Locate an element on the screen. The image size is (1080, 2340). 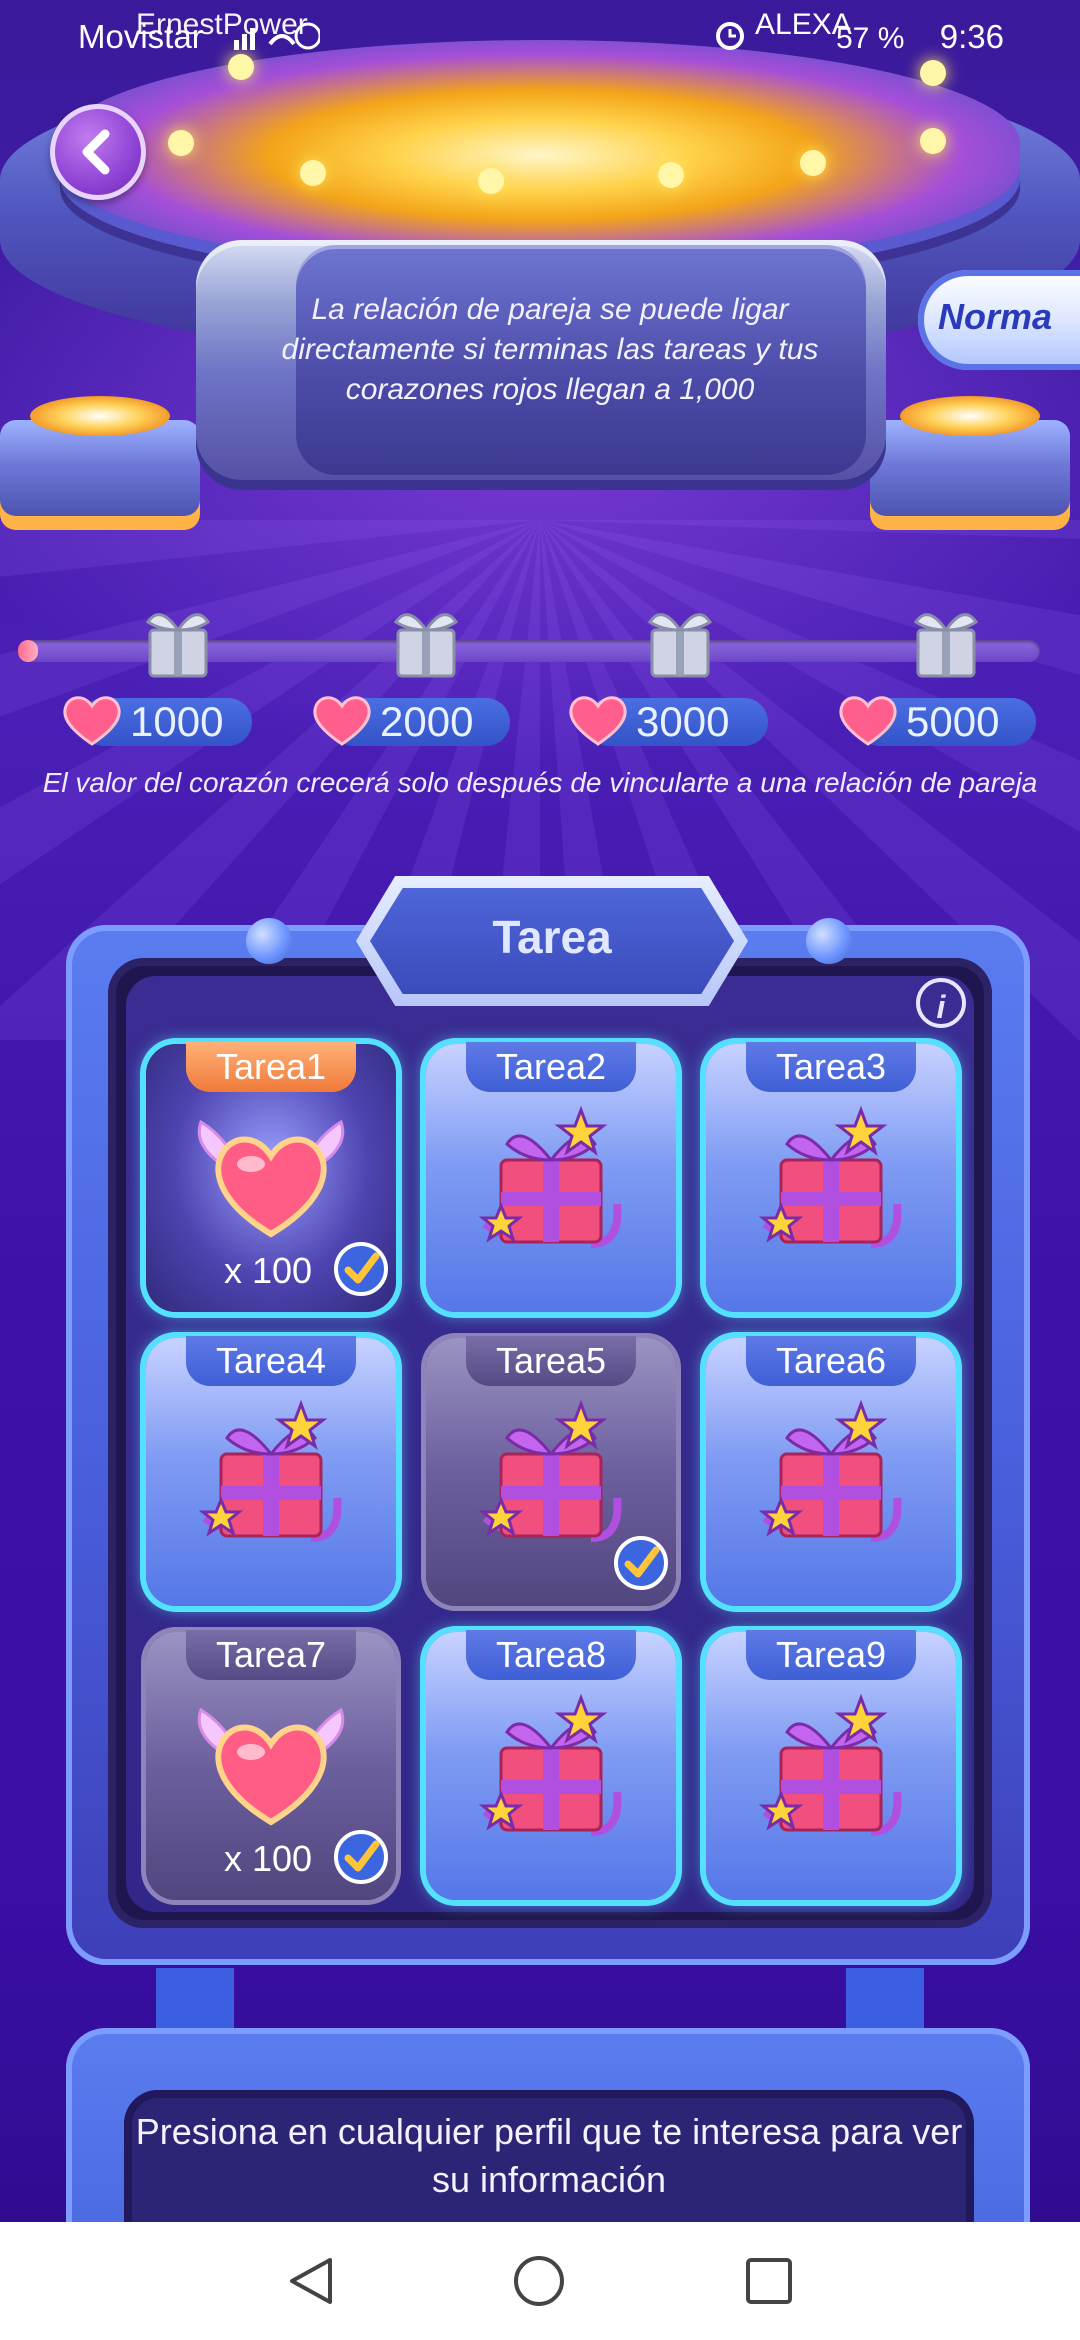
task-label: Tarea8 is located at coordinates (551, 1655).